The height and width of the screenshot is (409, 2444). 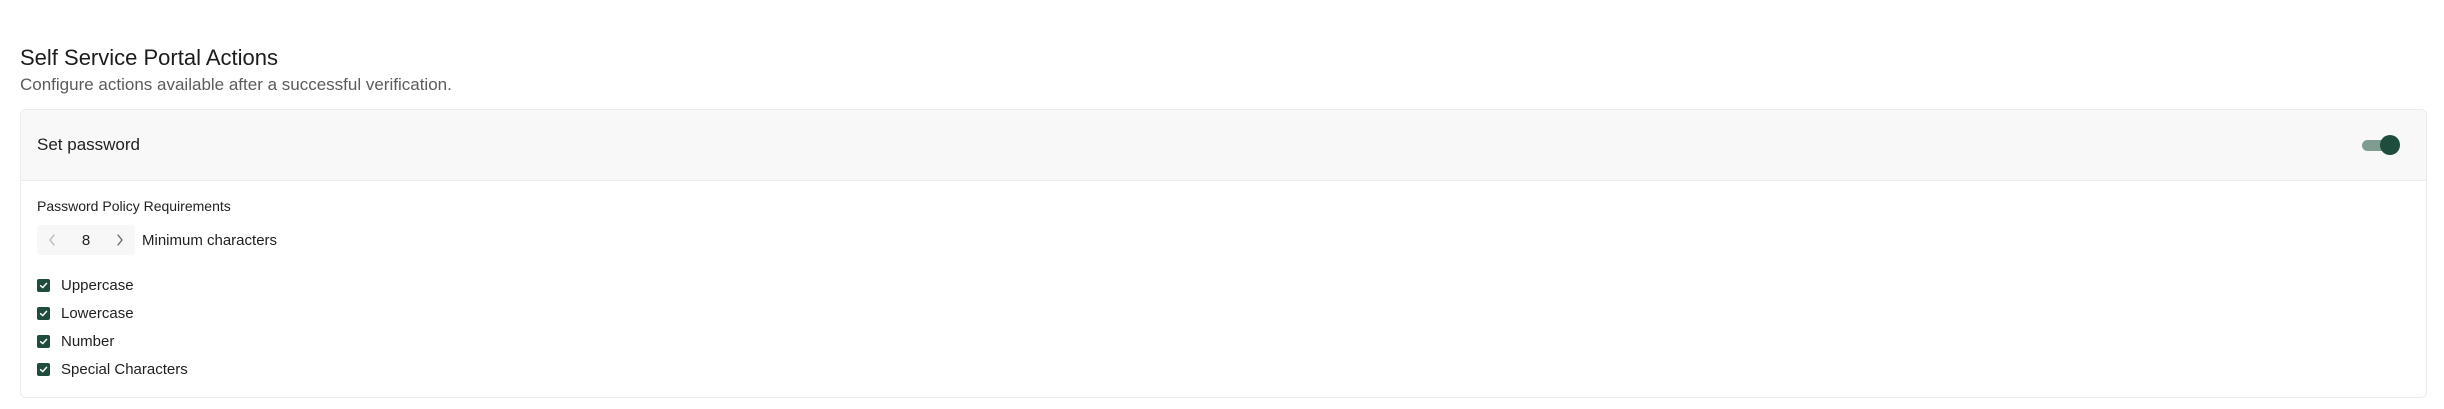 I want to click on card-title: Set password, so click(x=88, y=144).